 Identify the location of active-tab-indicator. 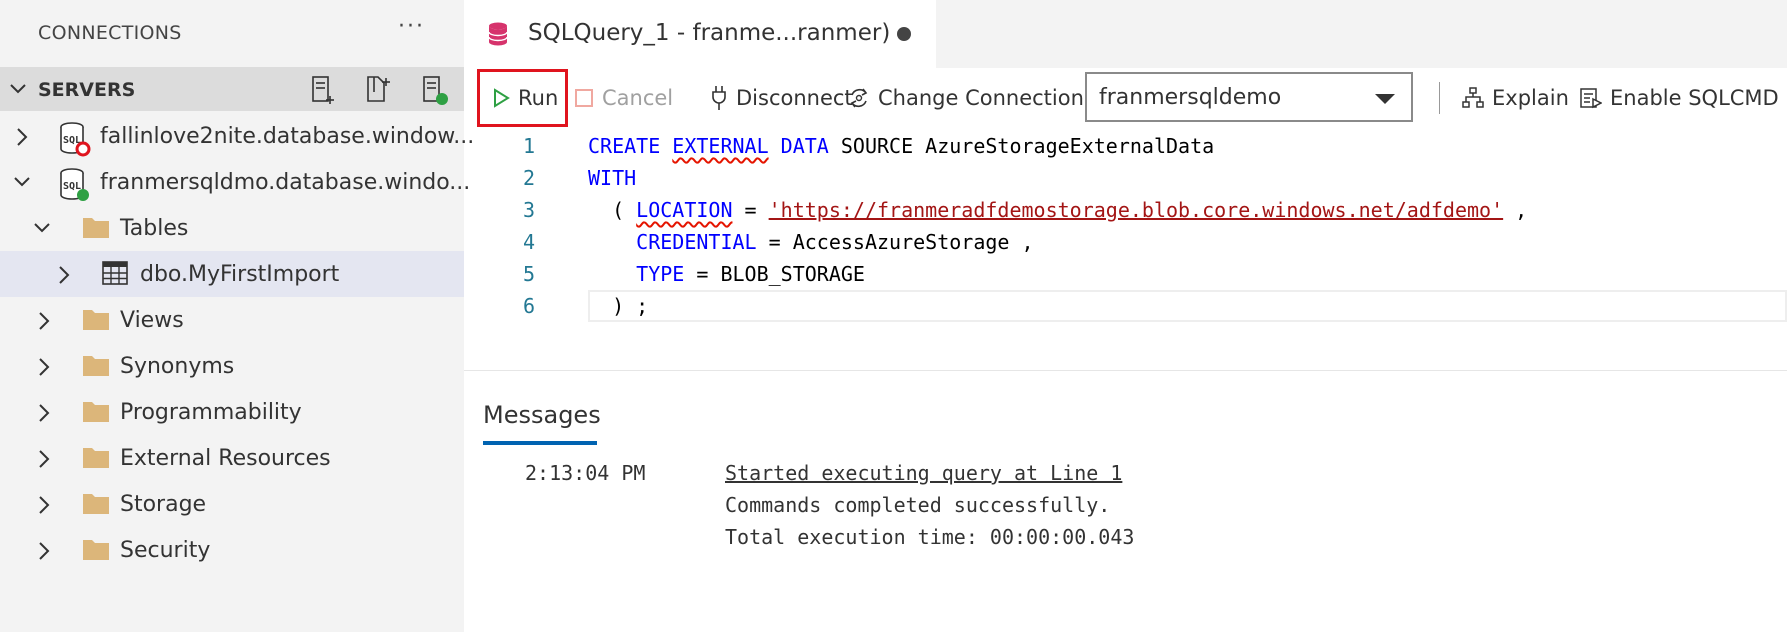
(540, 443).